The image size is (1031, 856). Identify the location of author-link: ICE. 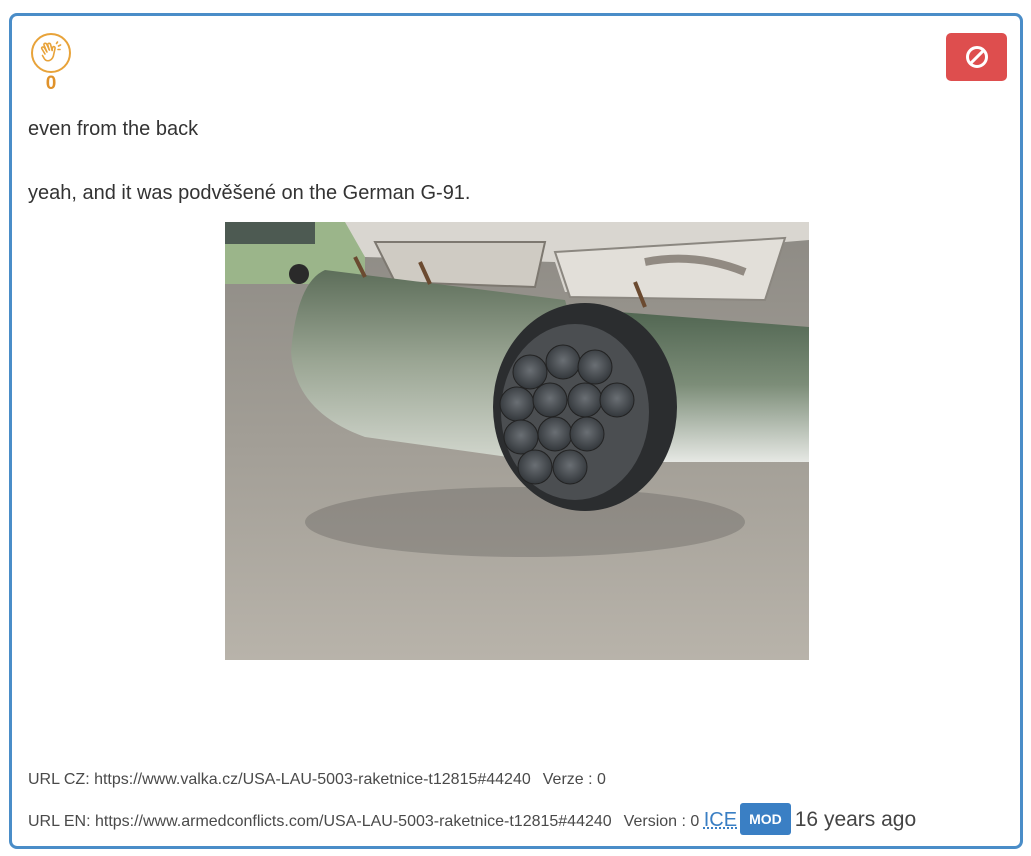
(720, 820).